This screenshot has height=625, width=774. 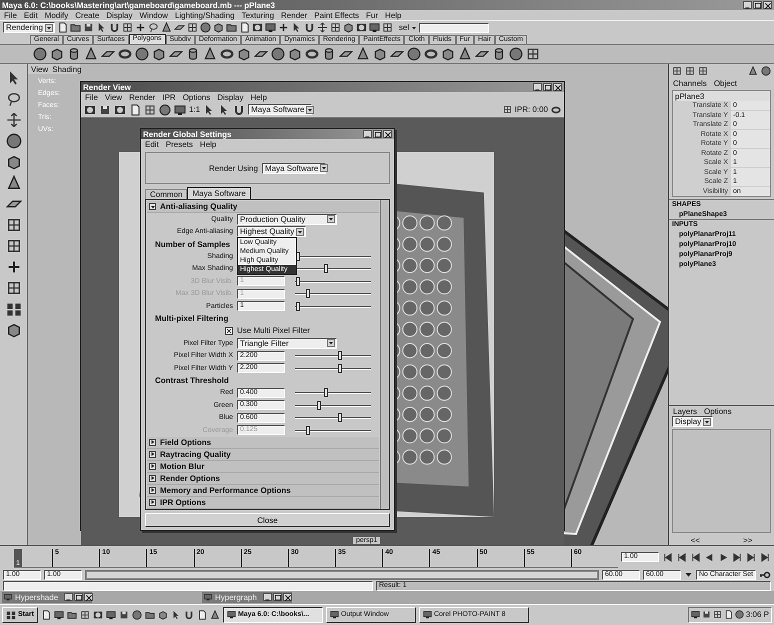 I want to click on scroll-bar, so click(x=384, y=354).